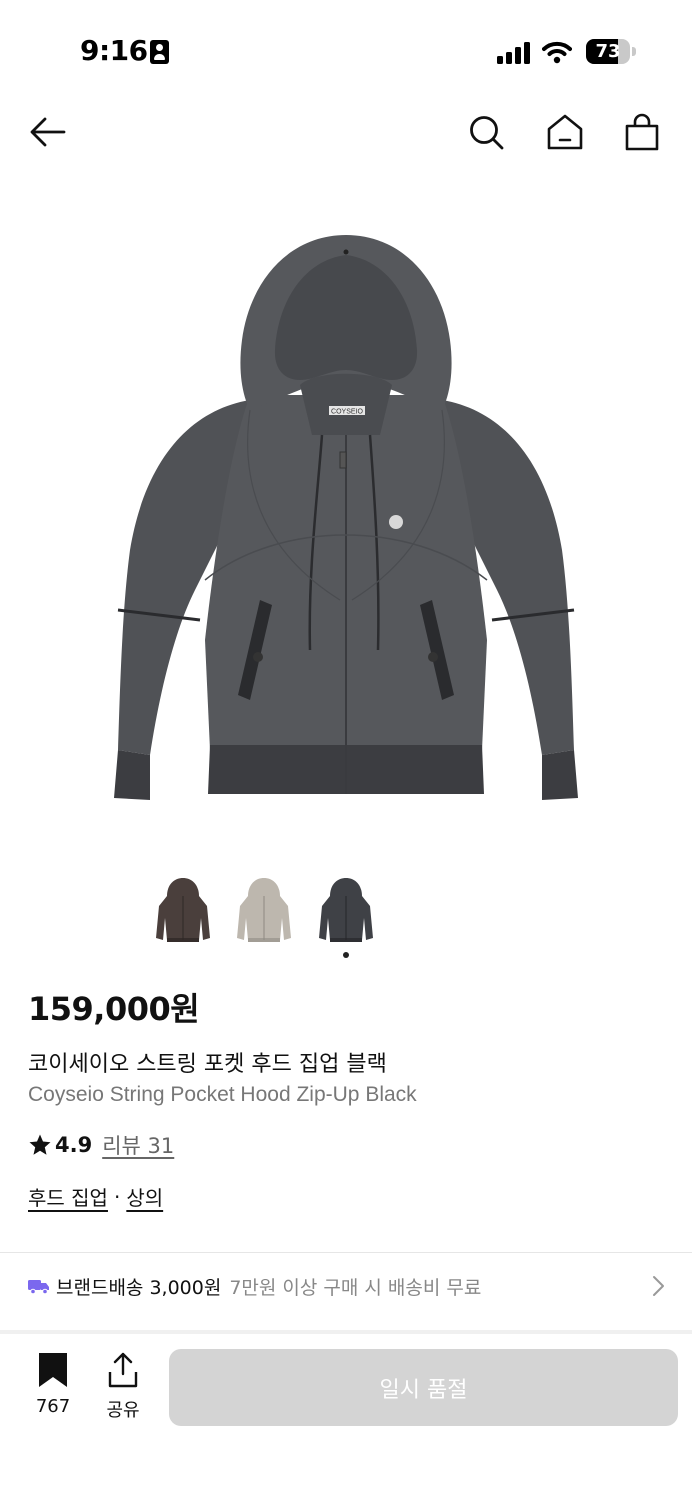  I want to click on hoodie-thumbnail-brown, so click(183, 910).